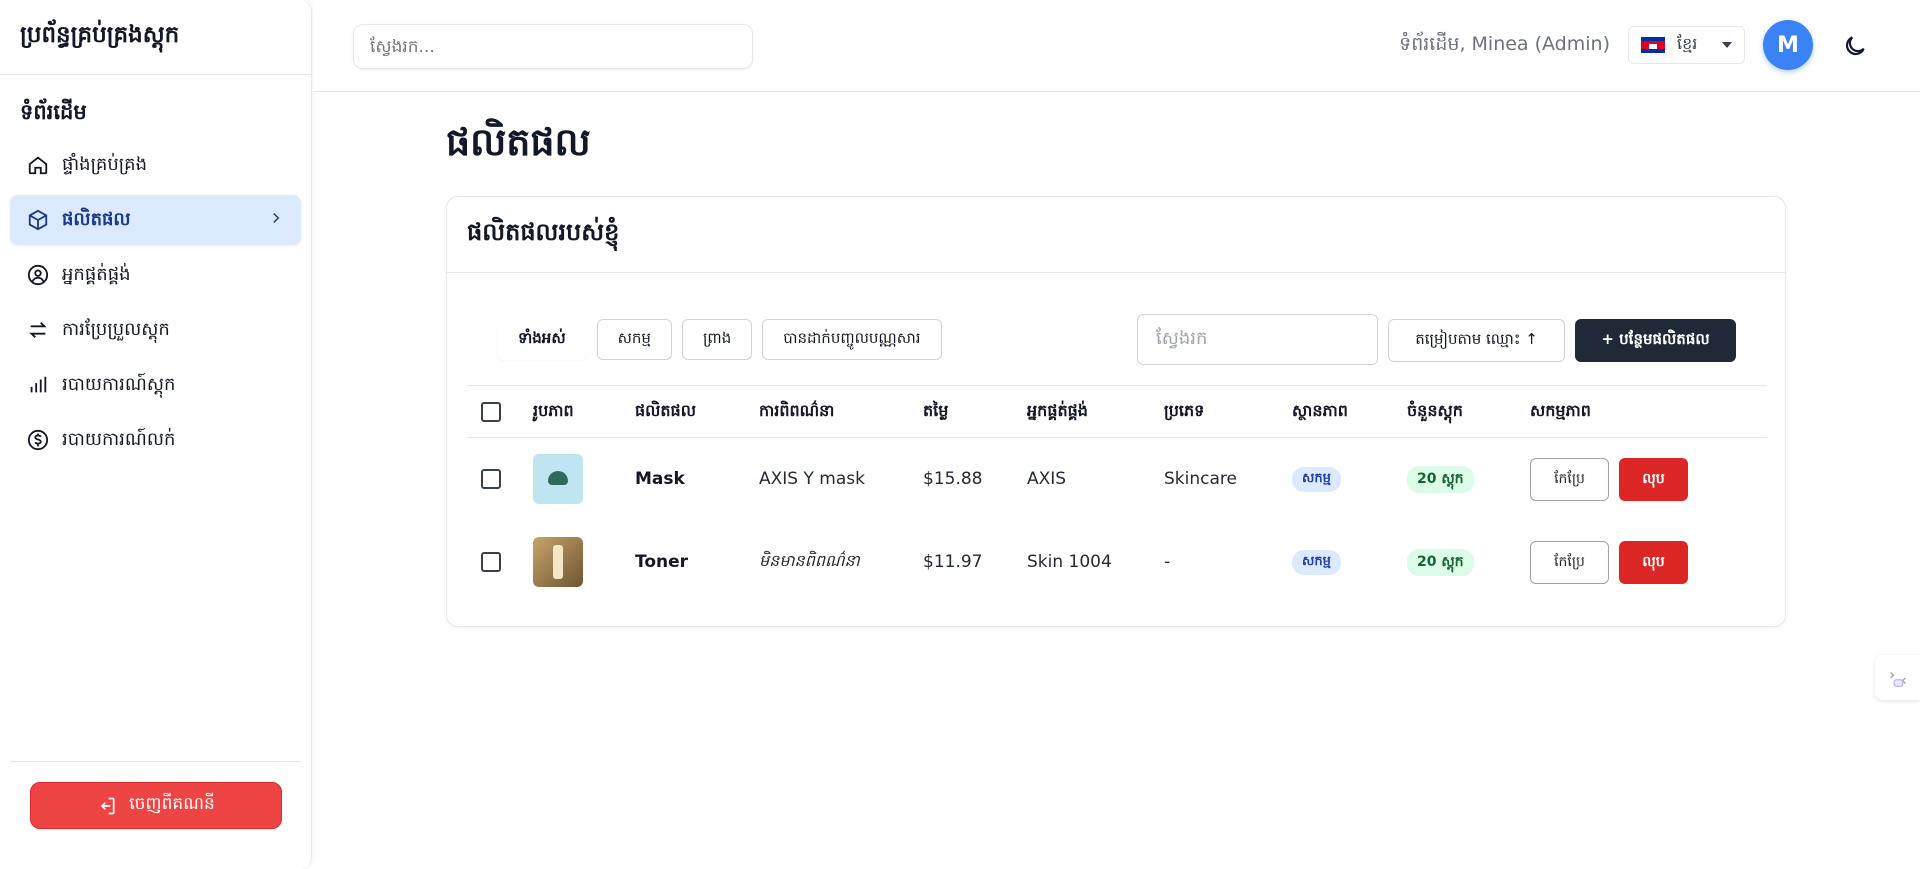  I want to click on dollar-circle-icon, so click(38, 440).